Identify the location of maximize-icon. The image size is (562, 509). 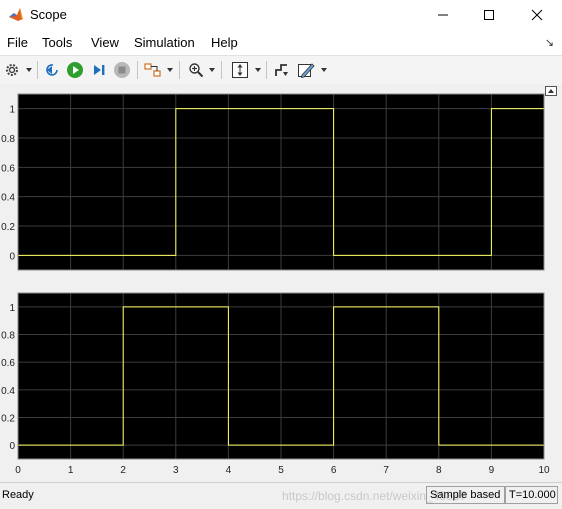
(489, 15).